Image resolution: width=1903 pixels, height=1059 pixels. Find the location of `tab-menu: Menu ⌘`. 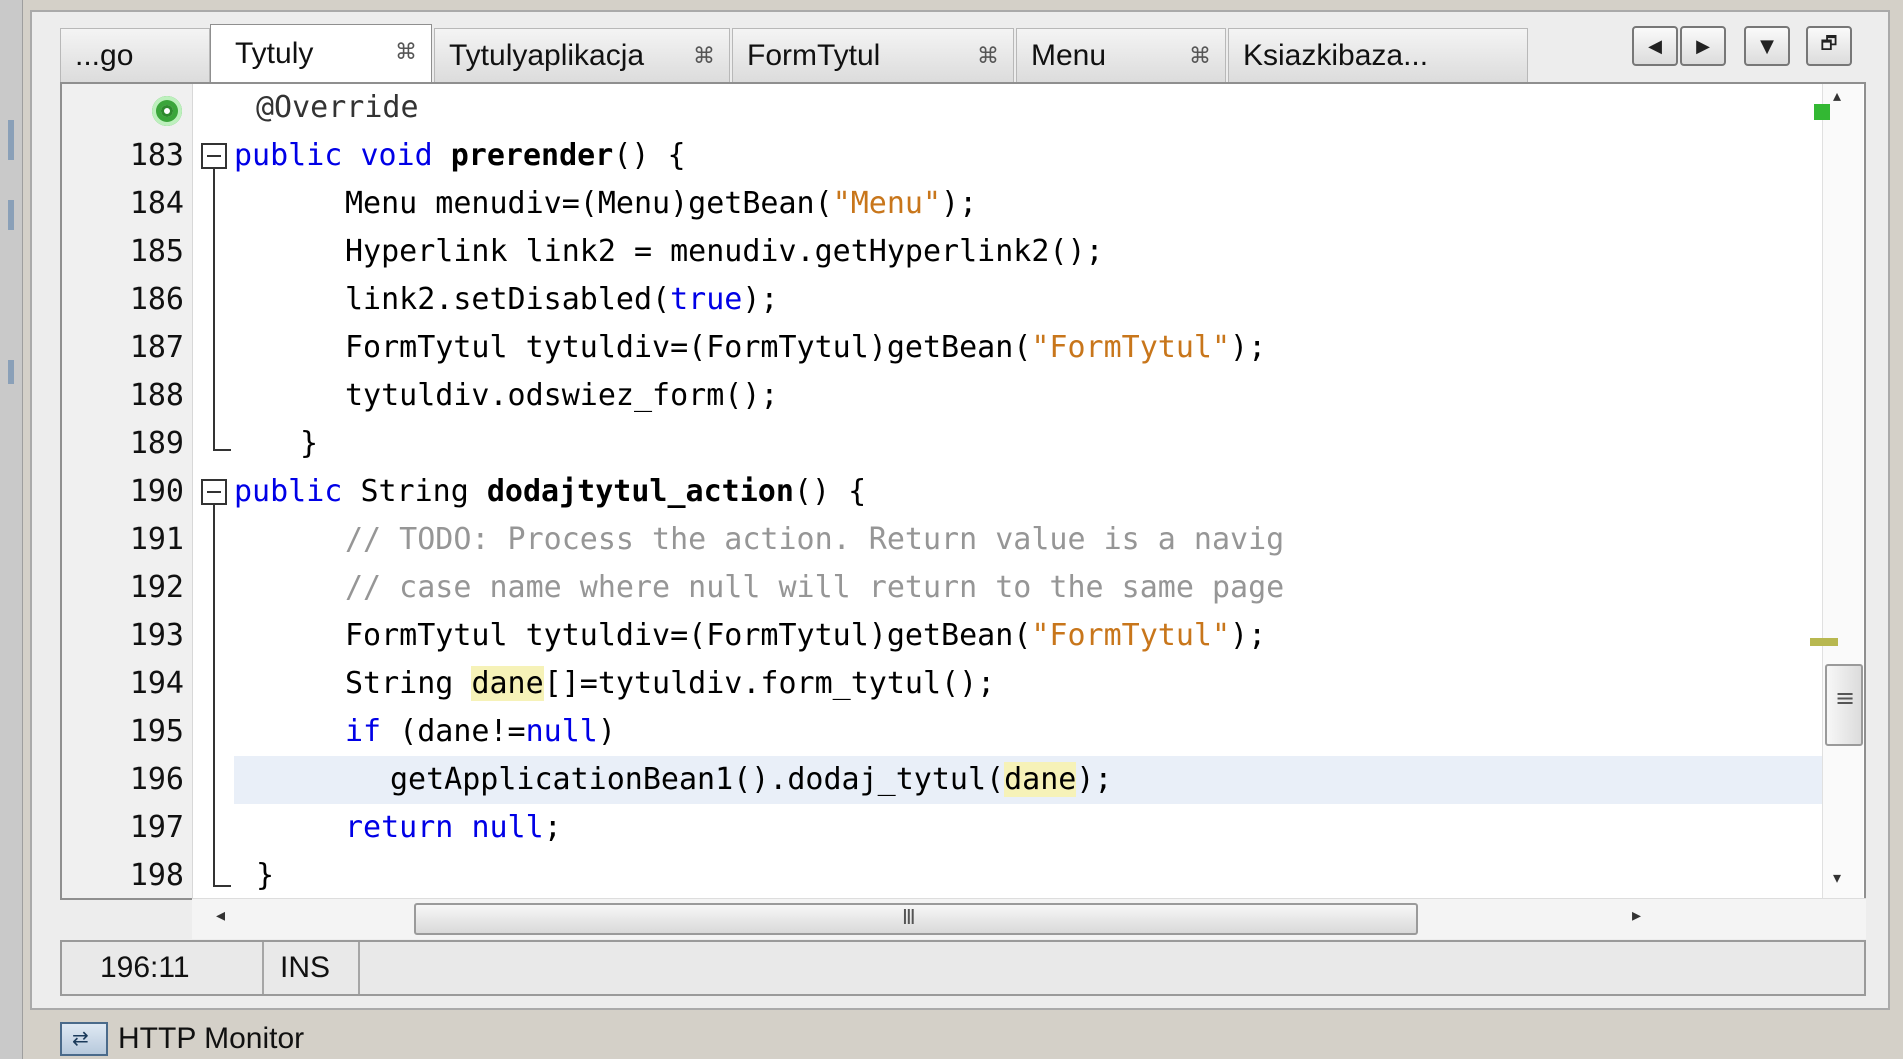

tab-menu: Menu ⌘ is located at coordinates (1121, 55).